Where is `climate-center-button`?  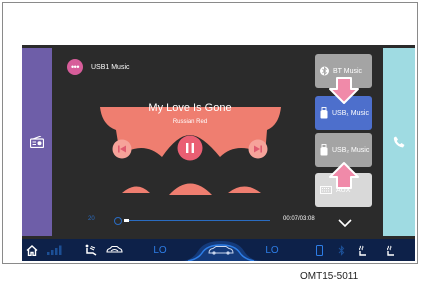 climate-center-button is located at coordinates (221, 250).